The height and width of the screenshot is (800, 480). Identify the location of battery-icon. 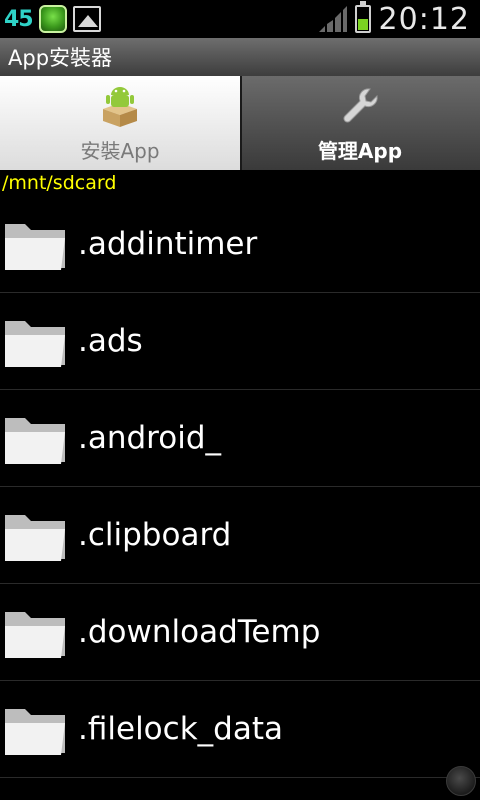
(362, 17).